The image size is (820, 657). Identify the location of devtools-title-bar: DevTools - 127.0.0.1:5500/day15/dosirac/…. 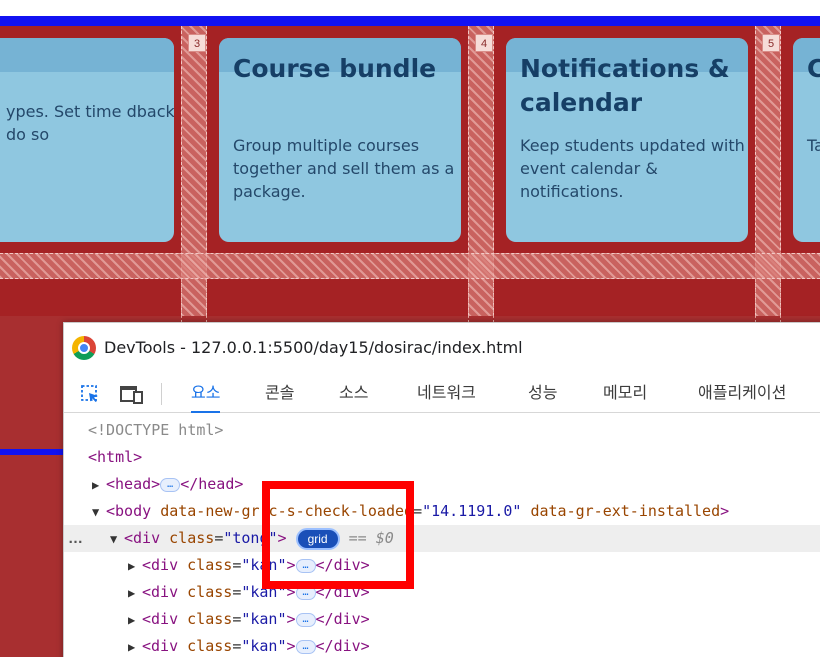
(442, 349).